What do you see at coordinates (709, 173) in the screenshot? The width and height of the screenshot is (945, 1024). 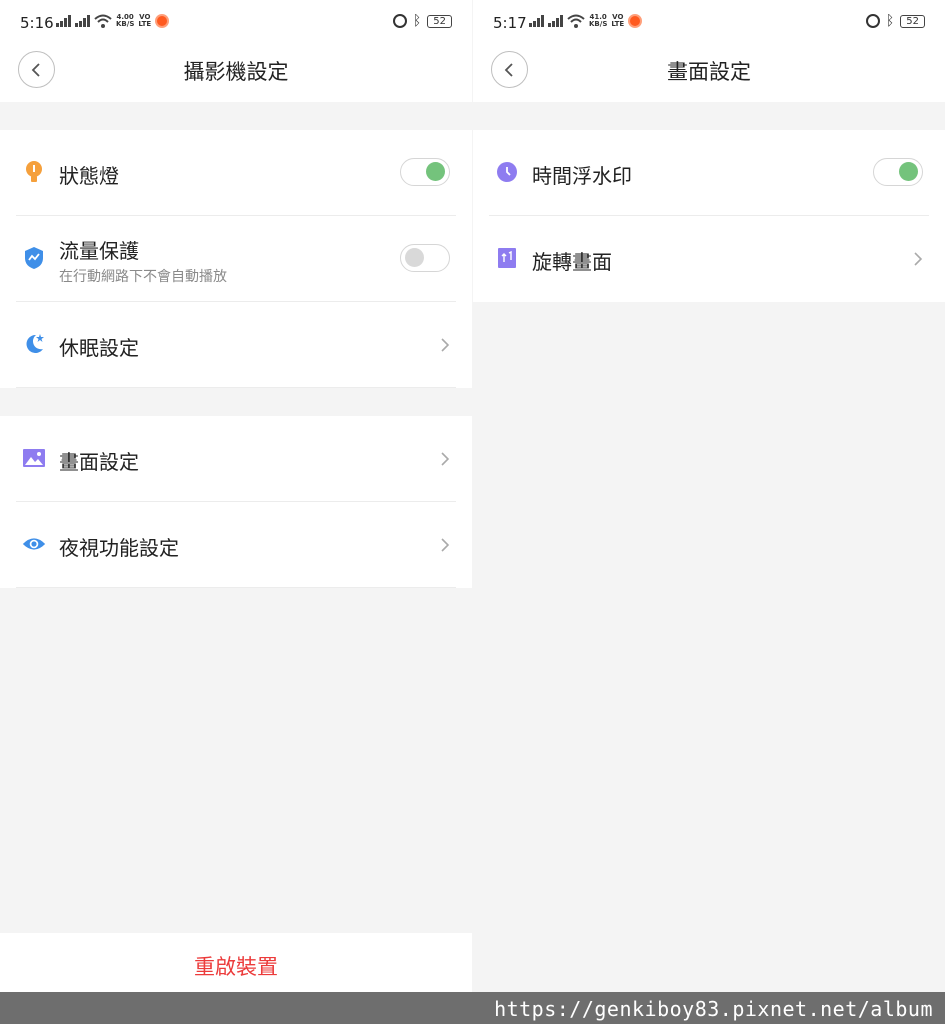 I see `setting-row-time-watermark: 時間浮水印` at bounding box center [709, 173].